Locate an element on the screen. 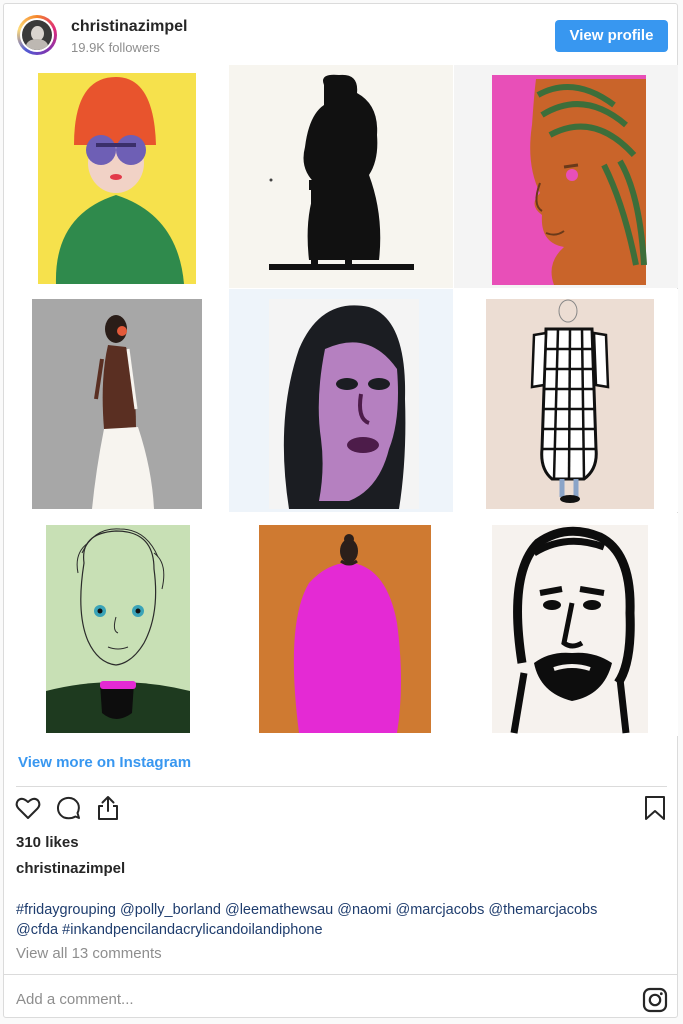 The width and height of the screenshot is (683, 1024). view-profile-button: View profile is located at coordinates (611, 36).